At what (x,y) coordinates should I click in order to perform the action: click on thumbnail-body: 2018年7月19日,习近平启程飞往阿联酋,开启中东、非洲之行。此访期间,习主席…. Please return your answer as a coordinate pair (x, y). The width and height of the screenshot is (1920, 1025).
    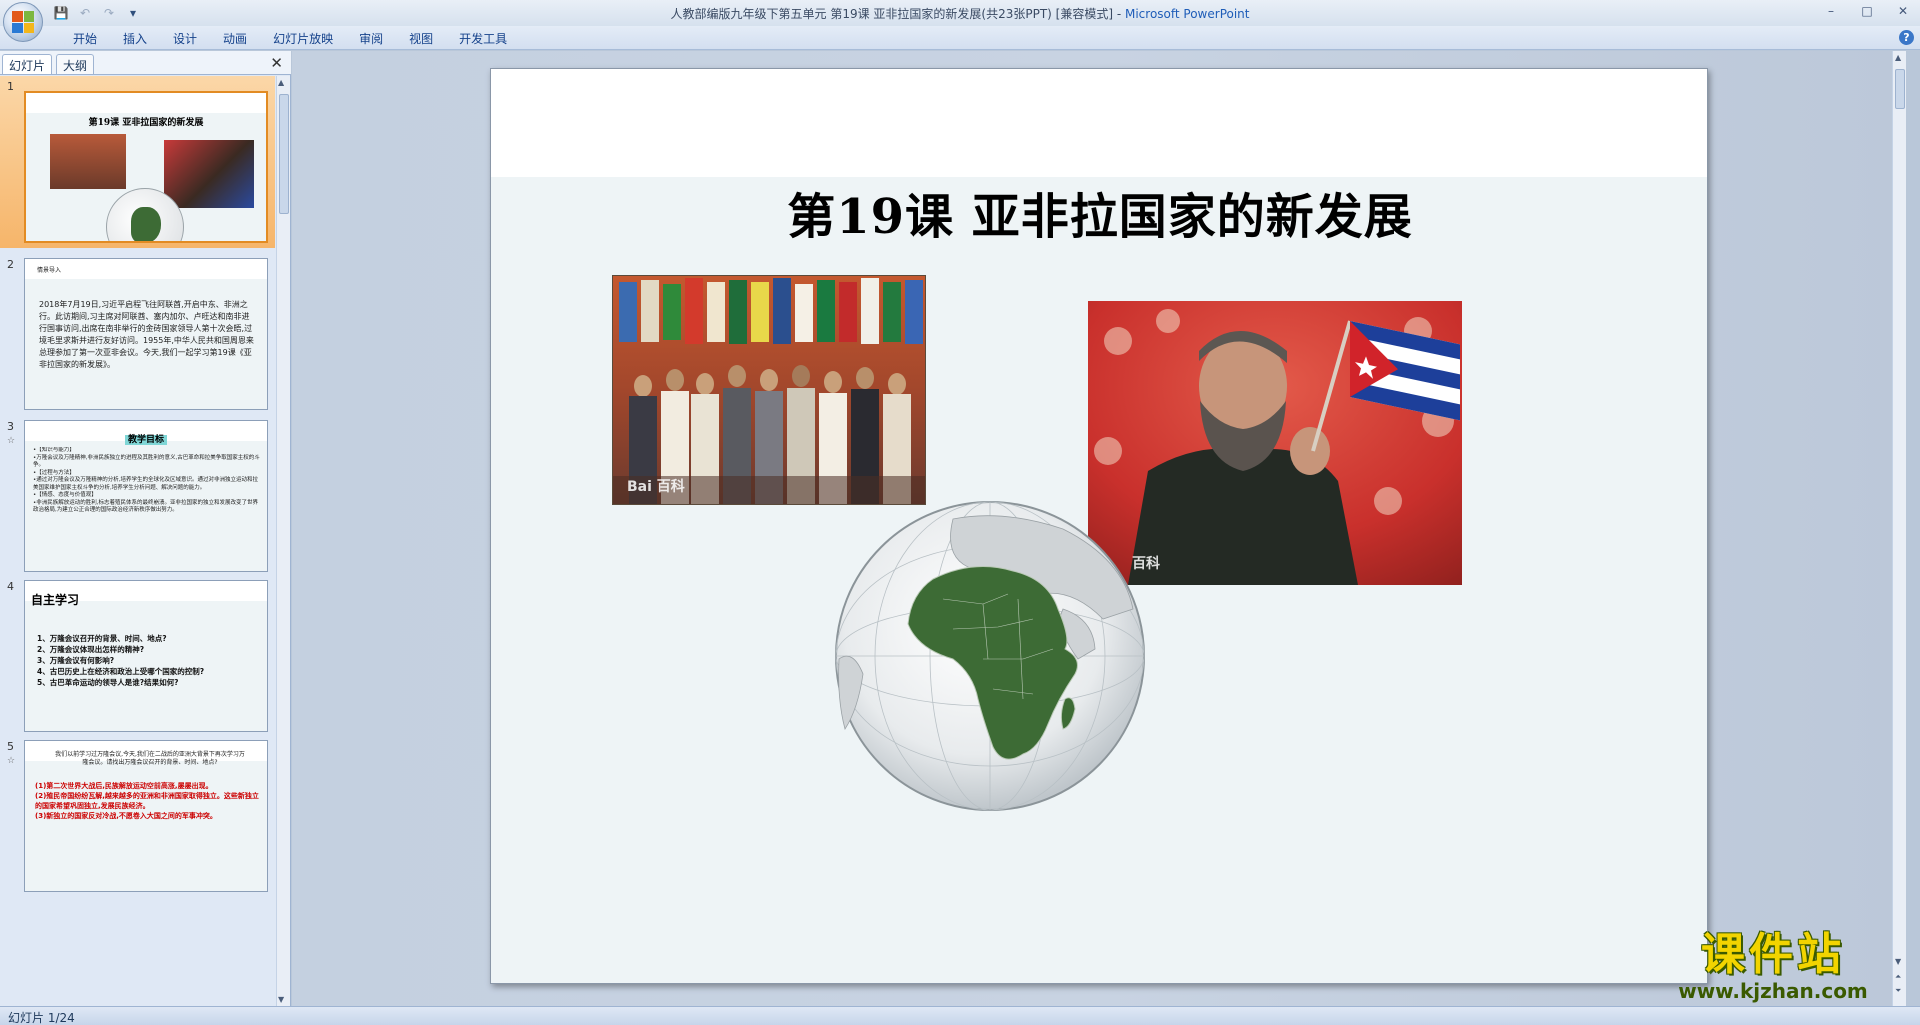
    Looking at the image, I should click on (146, 334).